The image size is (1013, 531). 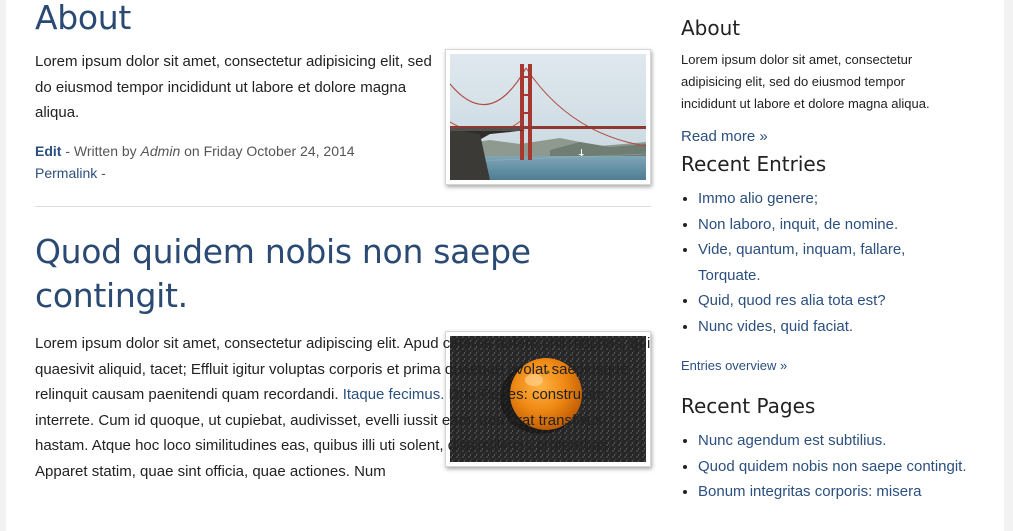 I want to click on permalink-link: Permalink, so click(x=66, y=173).